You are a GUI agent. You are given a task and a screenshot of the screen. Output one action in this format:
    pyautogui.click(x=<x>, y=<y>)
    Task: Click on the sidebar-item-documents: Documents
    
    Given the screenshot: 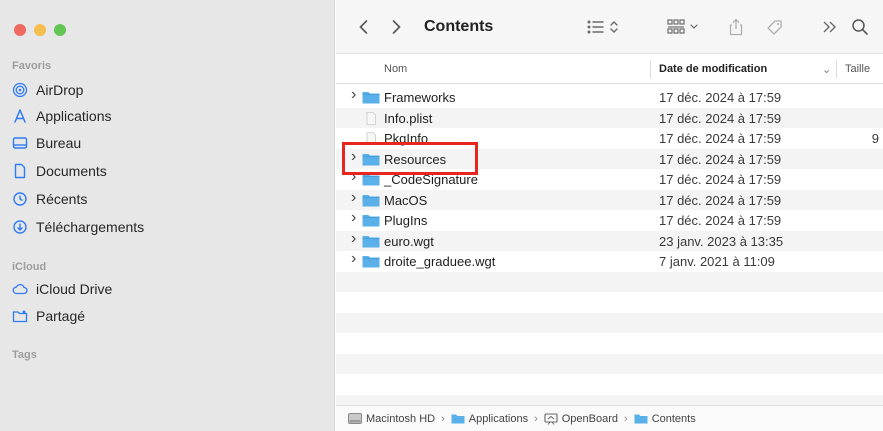 What is the action you would take?
    pyautogui.click(x=59, y=171)
    